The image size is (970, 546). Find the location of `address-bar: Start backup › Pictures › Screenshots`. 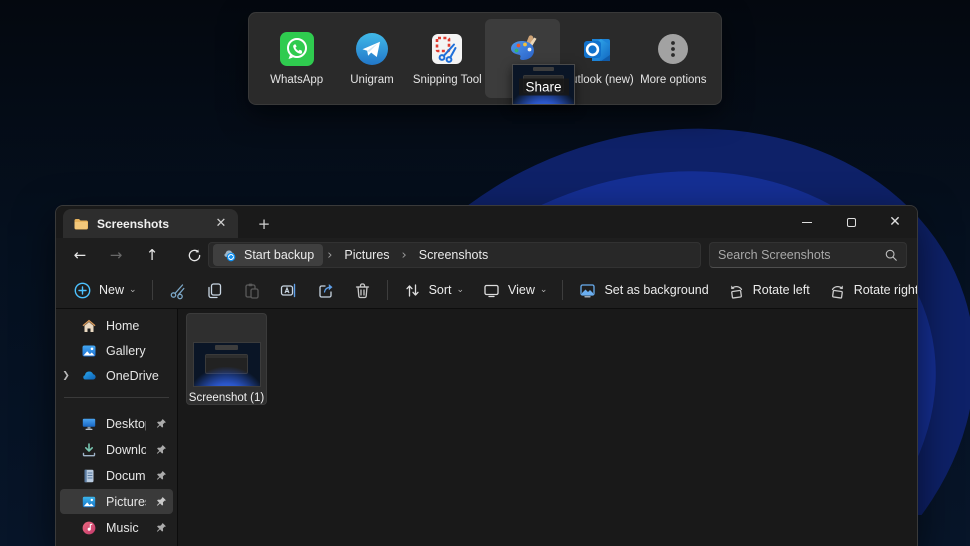

address-bar: Start backup › Pictures › Screenshots is located at coordinates (454, 255).